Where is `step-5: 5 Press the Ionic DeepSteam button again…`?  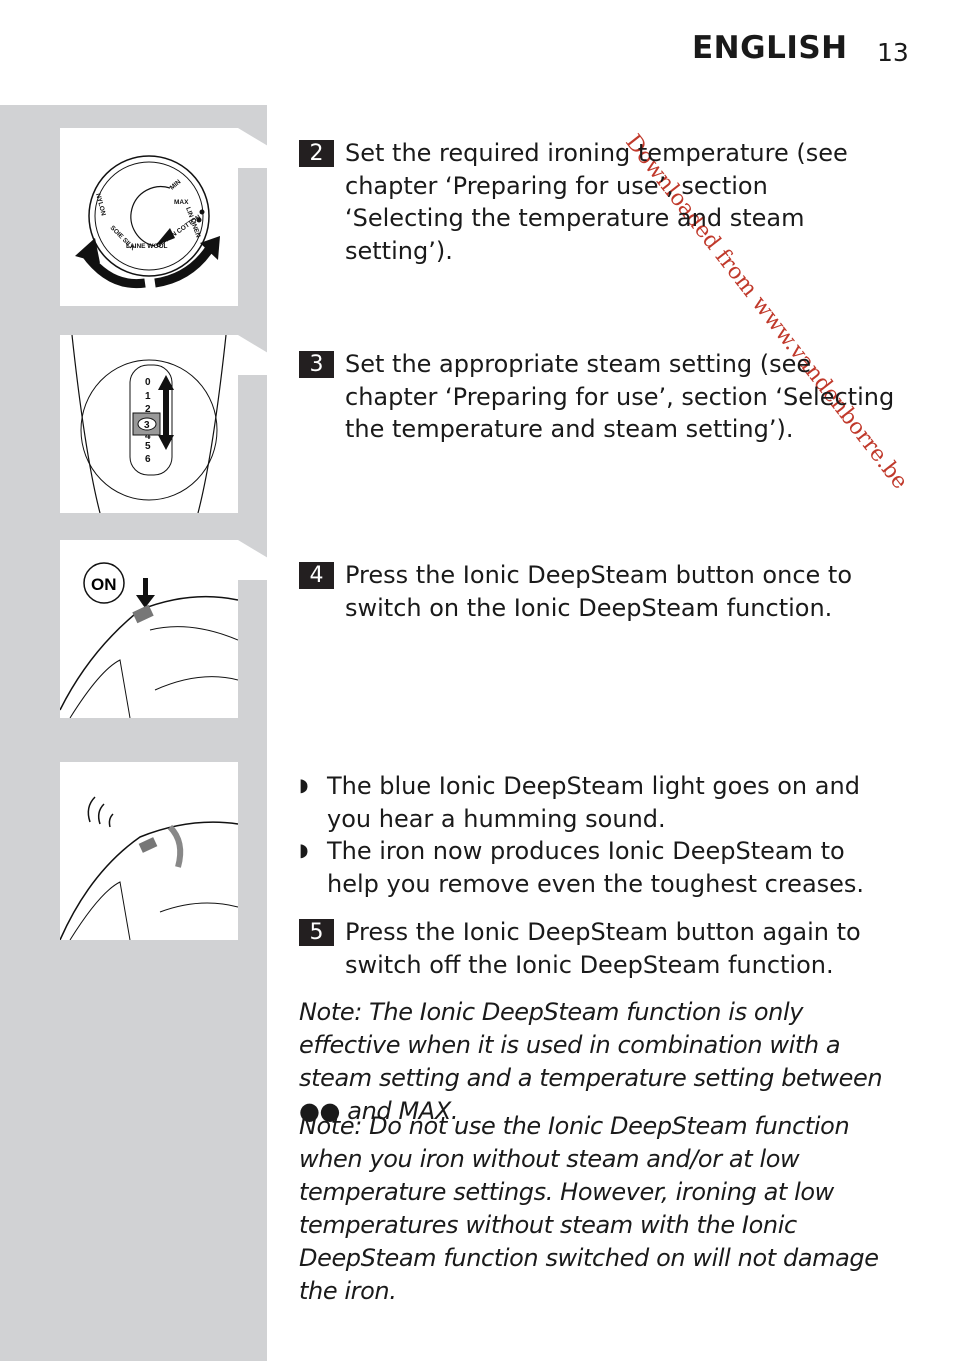
step-5: 5 Press the Ionic DeepSteam button again… is located at coordinates (609, 948).